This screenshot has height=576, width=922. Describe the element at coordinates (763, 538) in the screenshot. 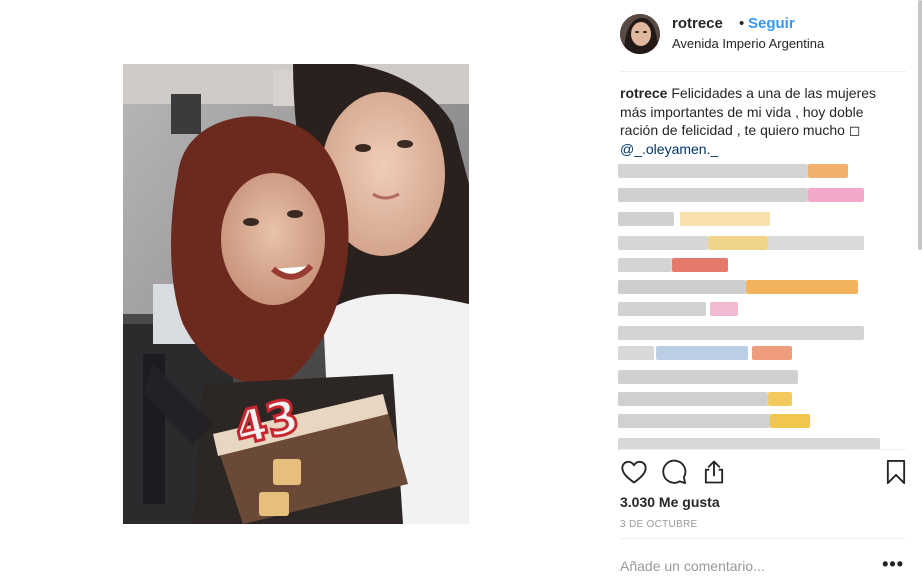

I see `comment-divider` at that location.